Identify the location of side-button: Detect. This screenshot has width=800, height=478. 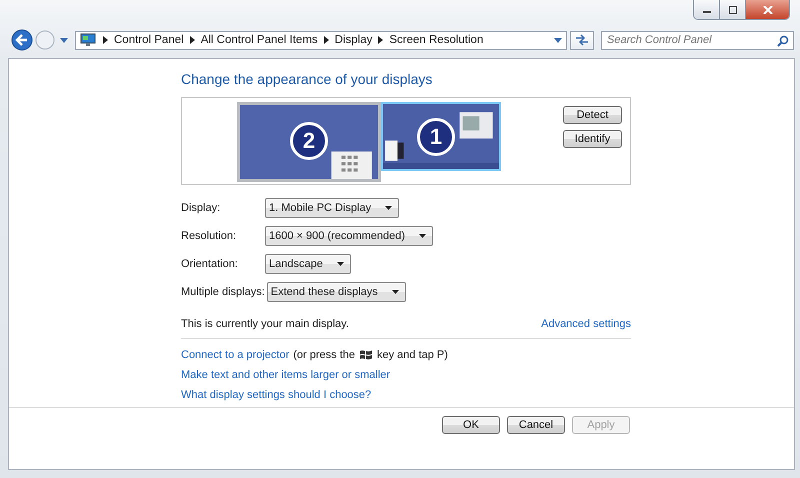
(592, 115).